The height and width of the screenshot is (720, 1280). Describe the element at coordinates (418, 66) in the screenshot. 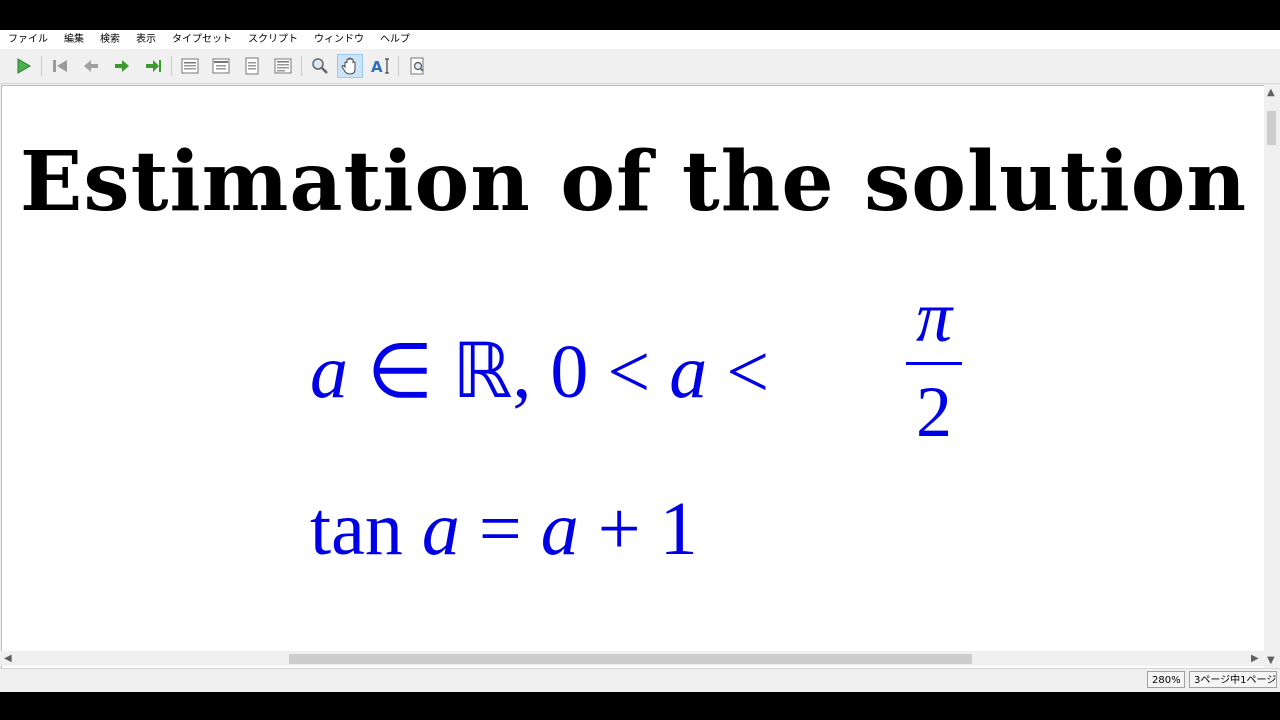

I see `find-icon` at that location.